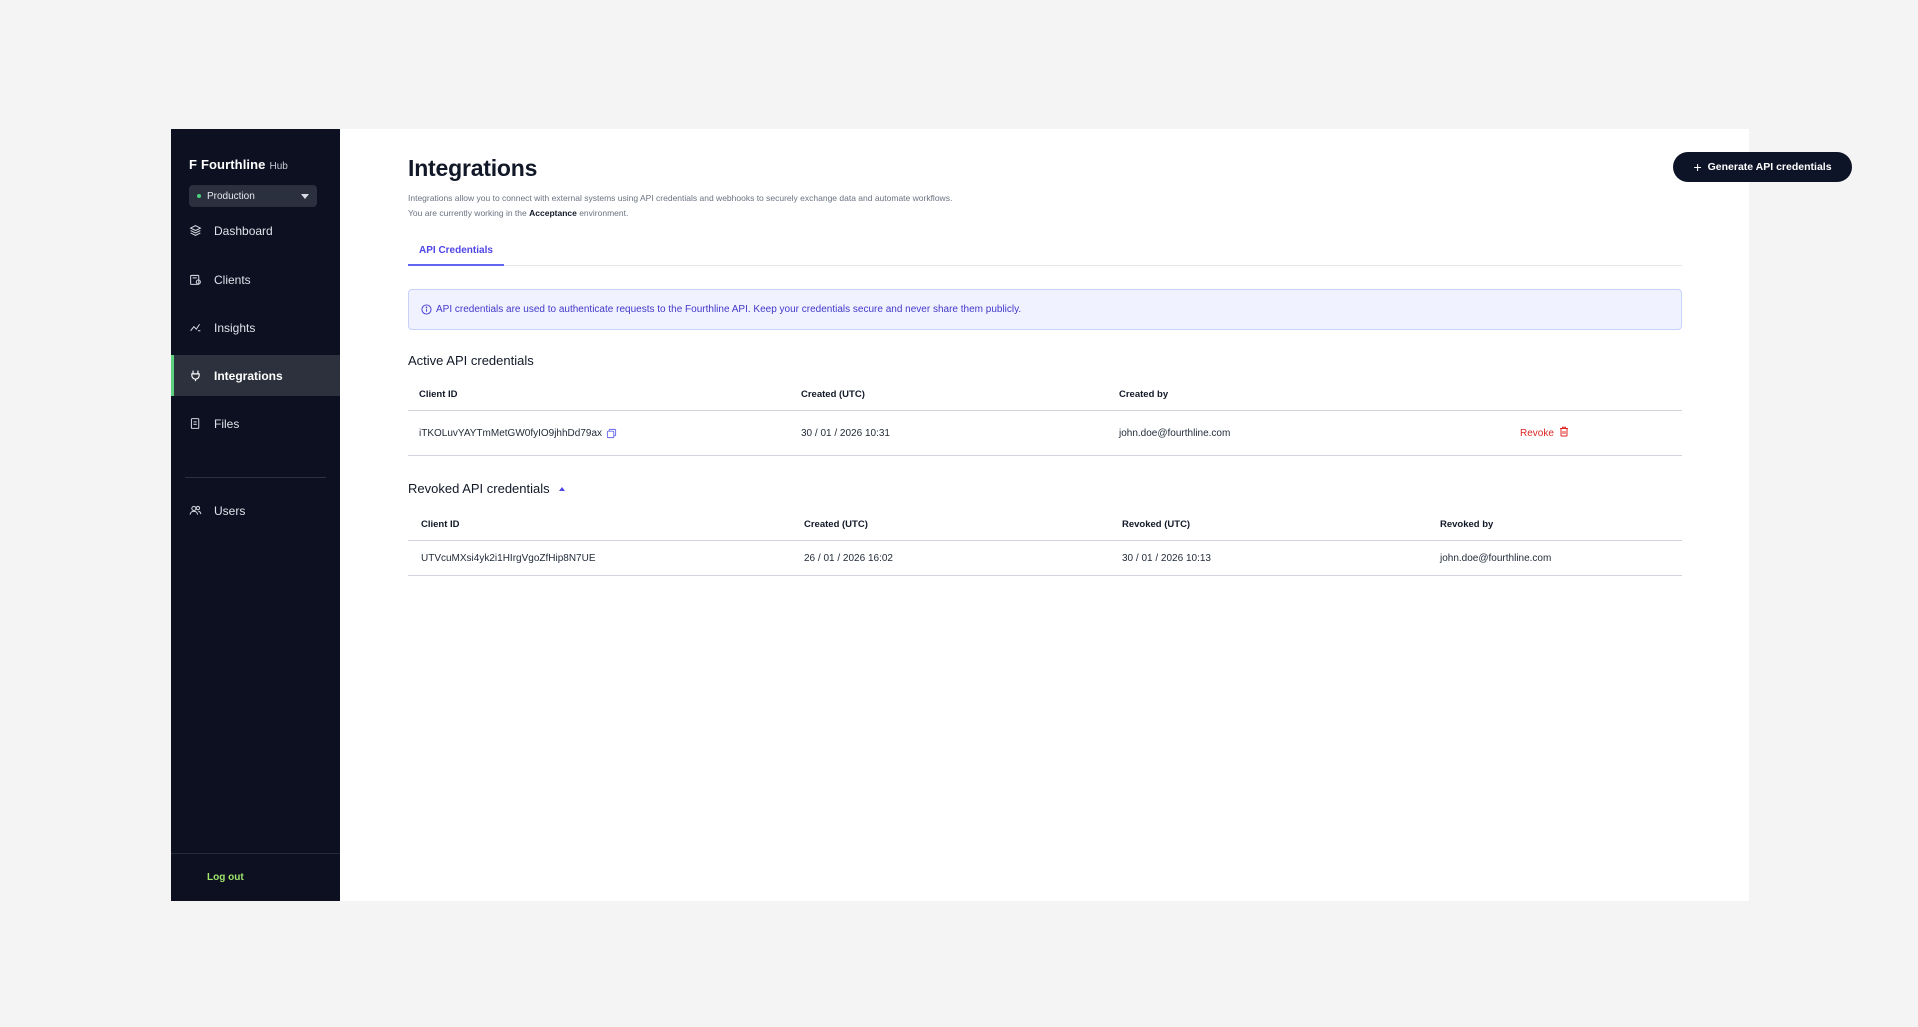 This screenshot has height=1027, width=1918. I want to click on chevron-up-icon, so click(561, 488).